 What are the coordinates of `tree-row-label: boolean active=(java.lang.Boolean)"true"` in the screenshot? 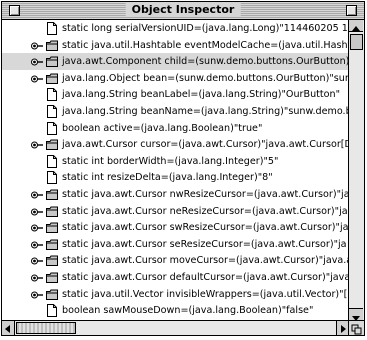 It's located at (162, 128).